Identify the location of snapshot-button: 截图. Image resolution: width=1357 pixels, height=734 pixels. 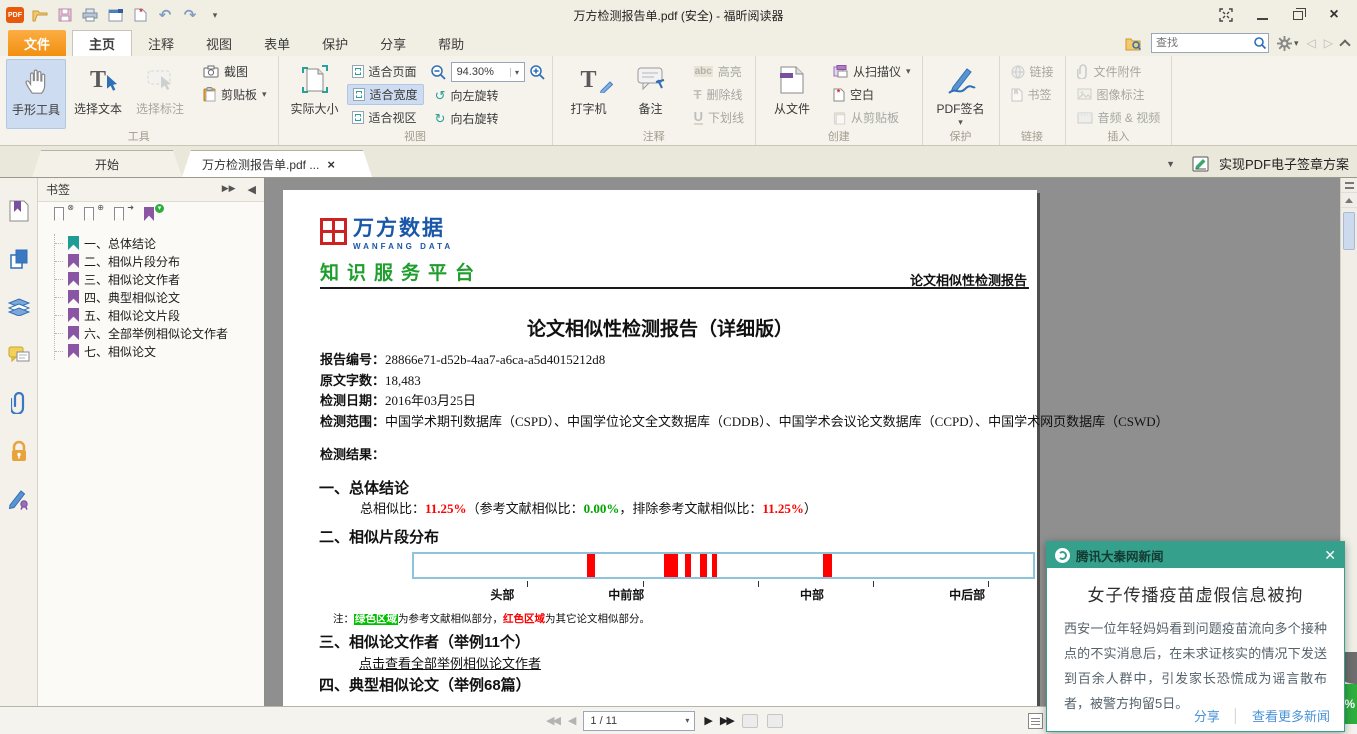
(235, 71).